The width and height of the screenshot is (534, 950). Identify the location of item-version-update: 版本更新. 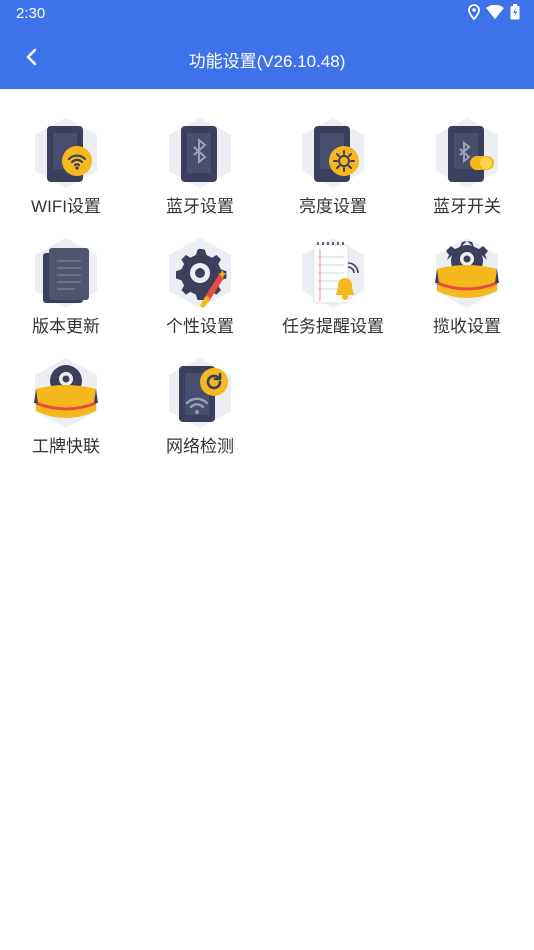
(66, 287).